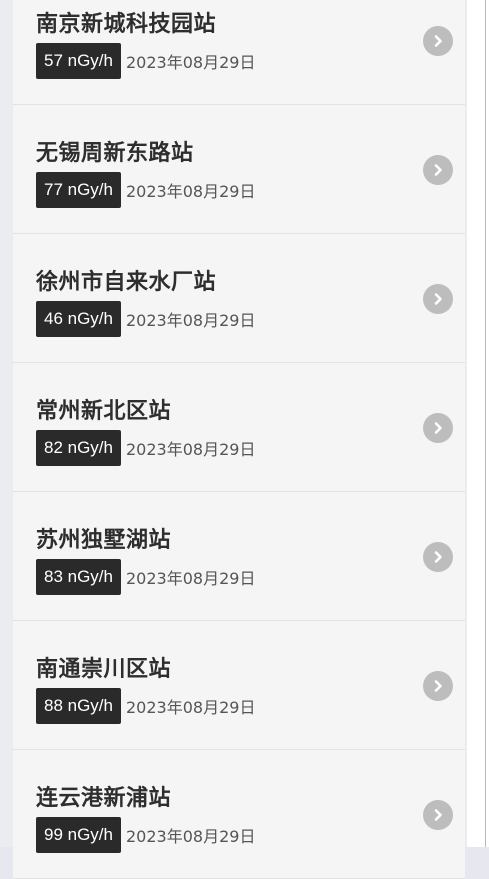 The width and height of the screenshot is (489, 879). I want to click on station-name: 连云港新浦站, so click(104, 798).